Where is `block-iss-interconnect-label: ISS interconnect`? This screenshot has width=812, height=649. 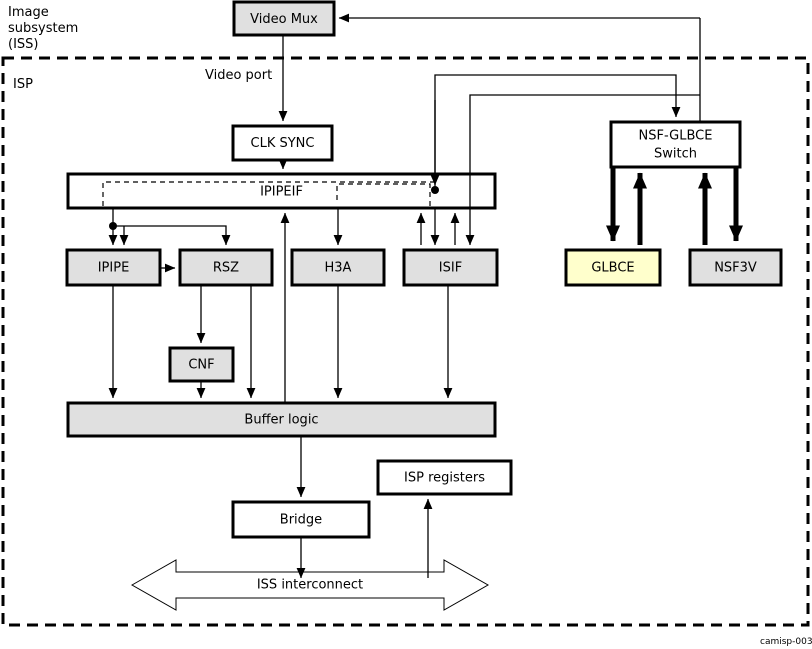 block-iss-interconnect-label: ISS interconnect is located at coordinates (310, 585).